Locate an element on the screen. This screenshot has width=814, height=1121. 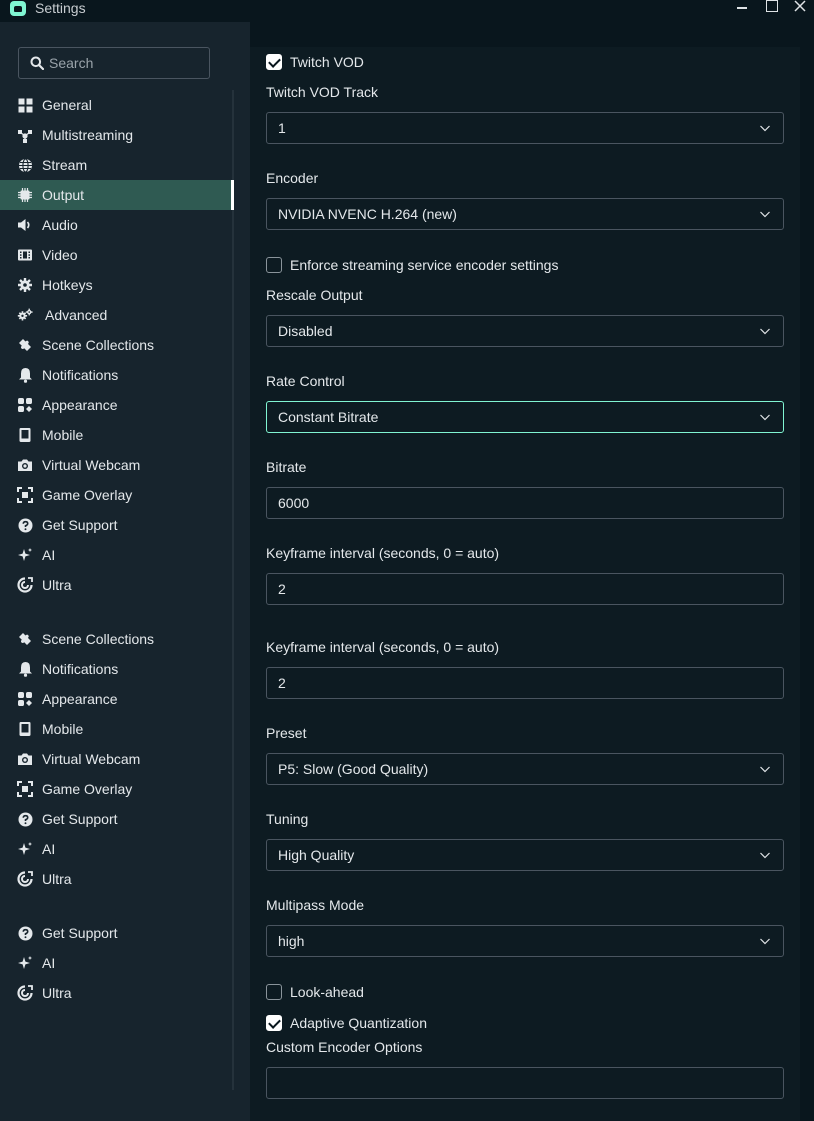
rescale-output-value: Disabled is located at coordinates (305, 331).